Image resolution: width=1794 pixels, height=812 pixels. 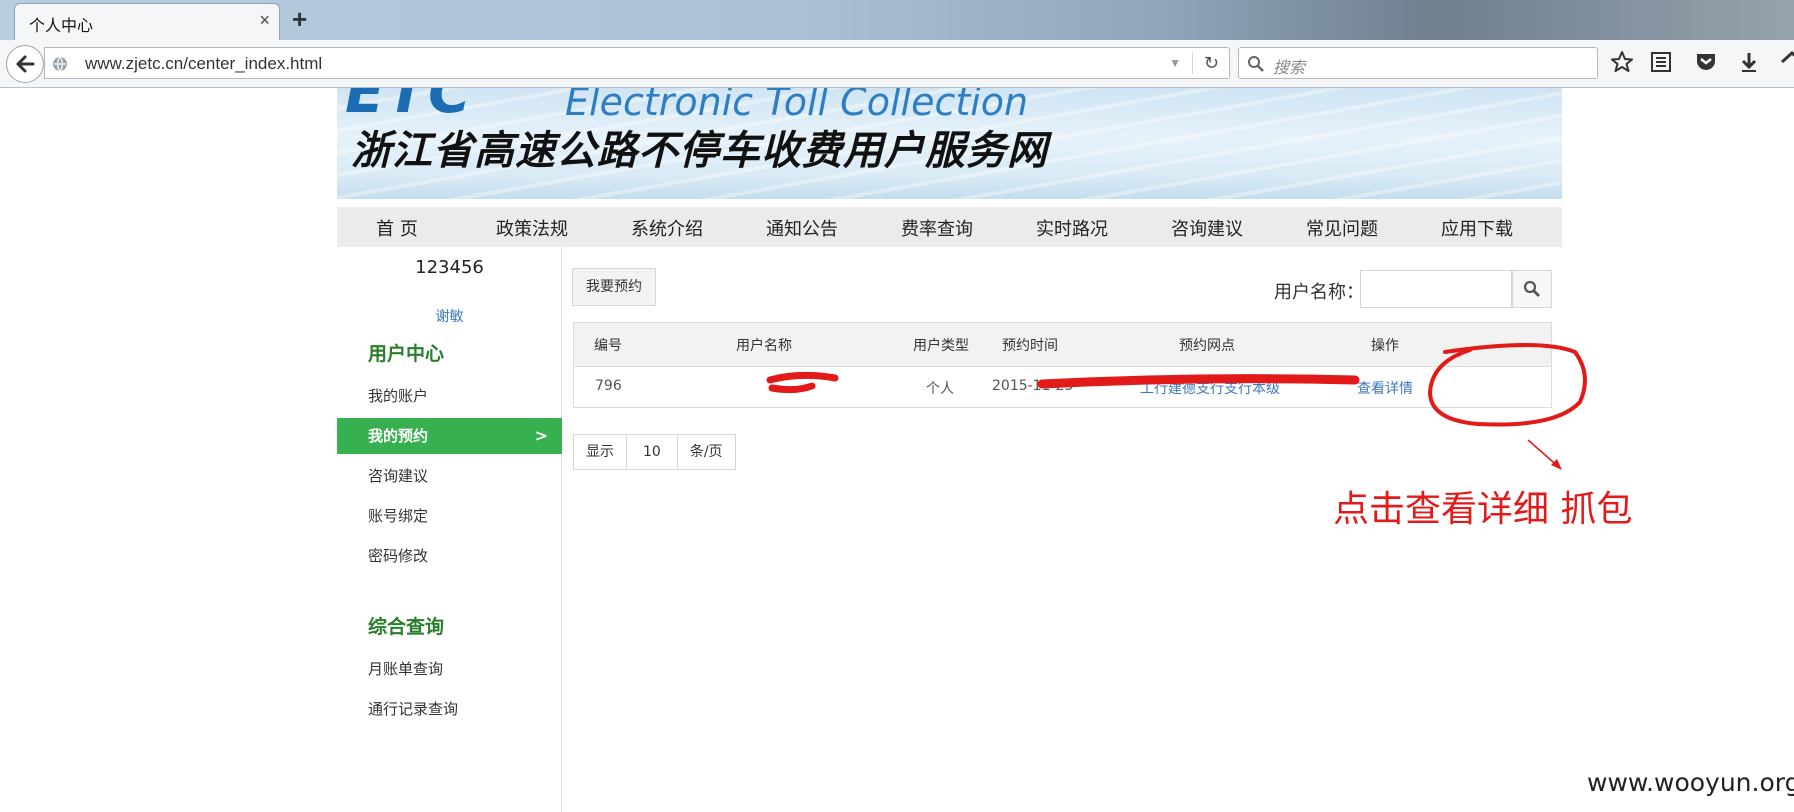 I want to click on pocket-icon, so click(x=1706, y=62).